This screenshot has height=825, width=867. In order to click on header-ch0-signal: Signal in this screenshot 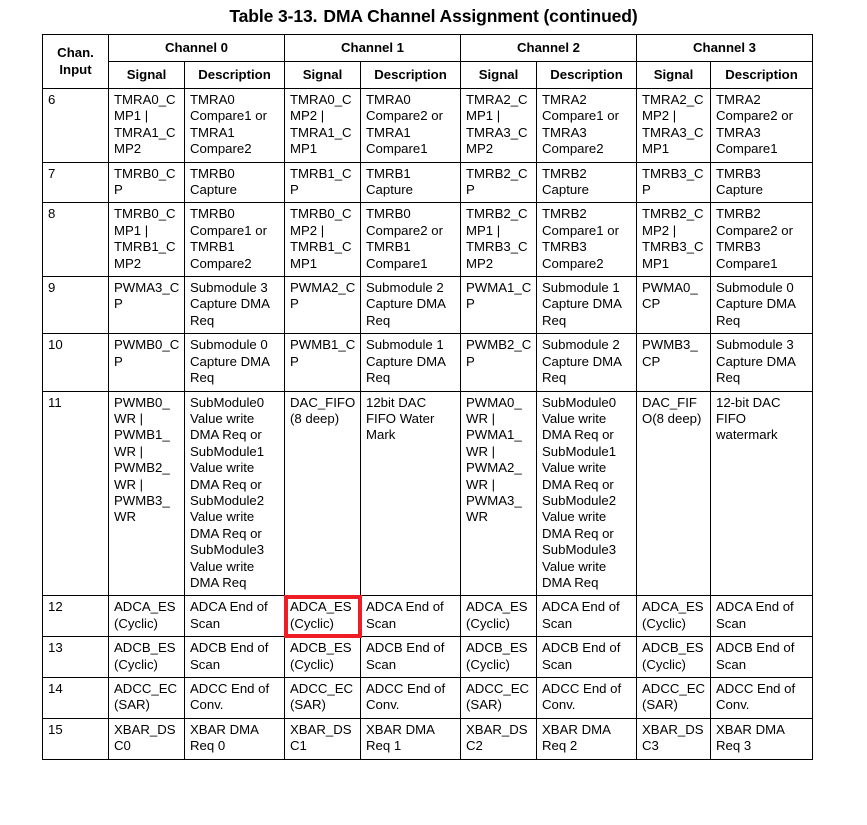, I will do `click(146, 75)`.